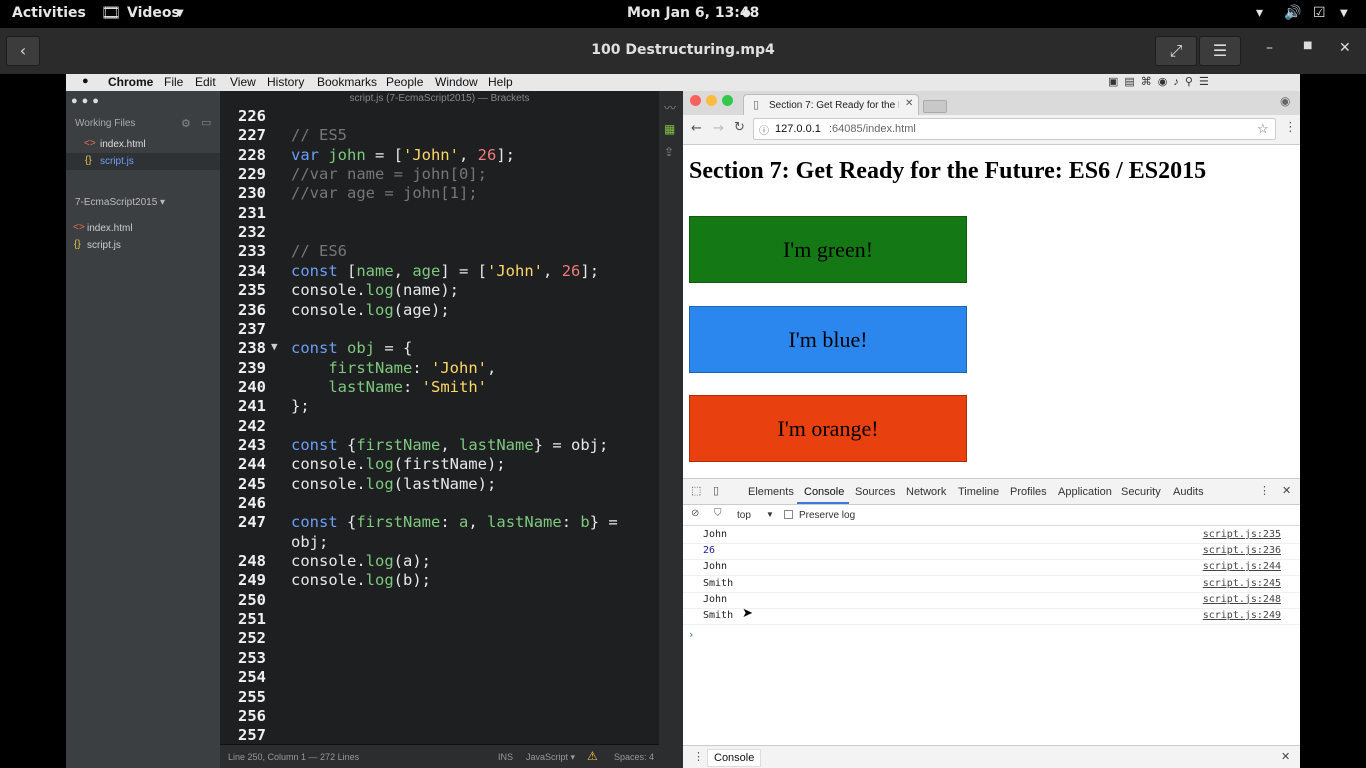 This screenshot has height=768, width=1366. I want to click on live-preview-icon: 〰, so click(670, 107).